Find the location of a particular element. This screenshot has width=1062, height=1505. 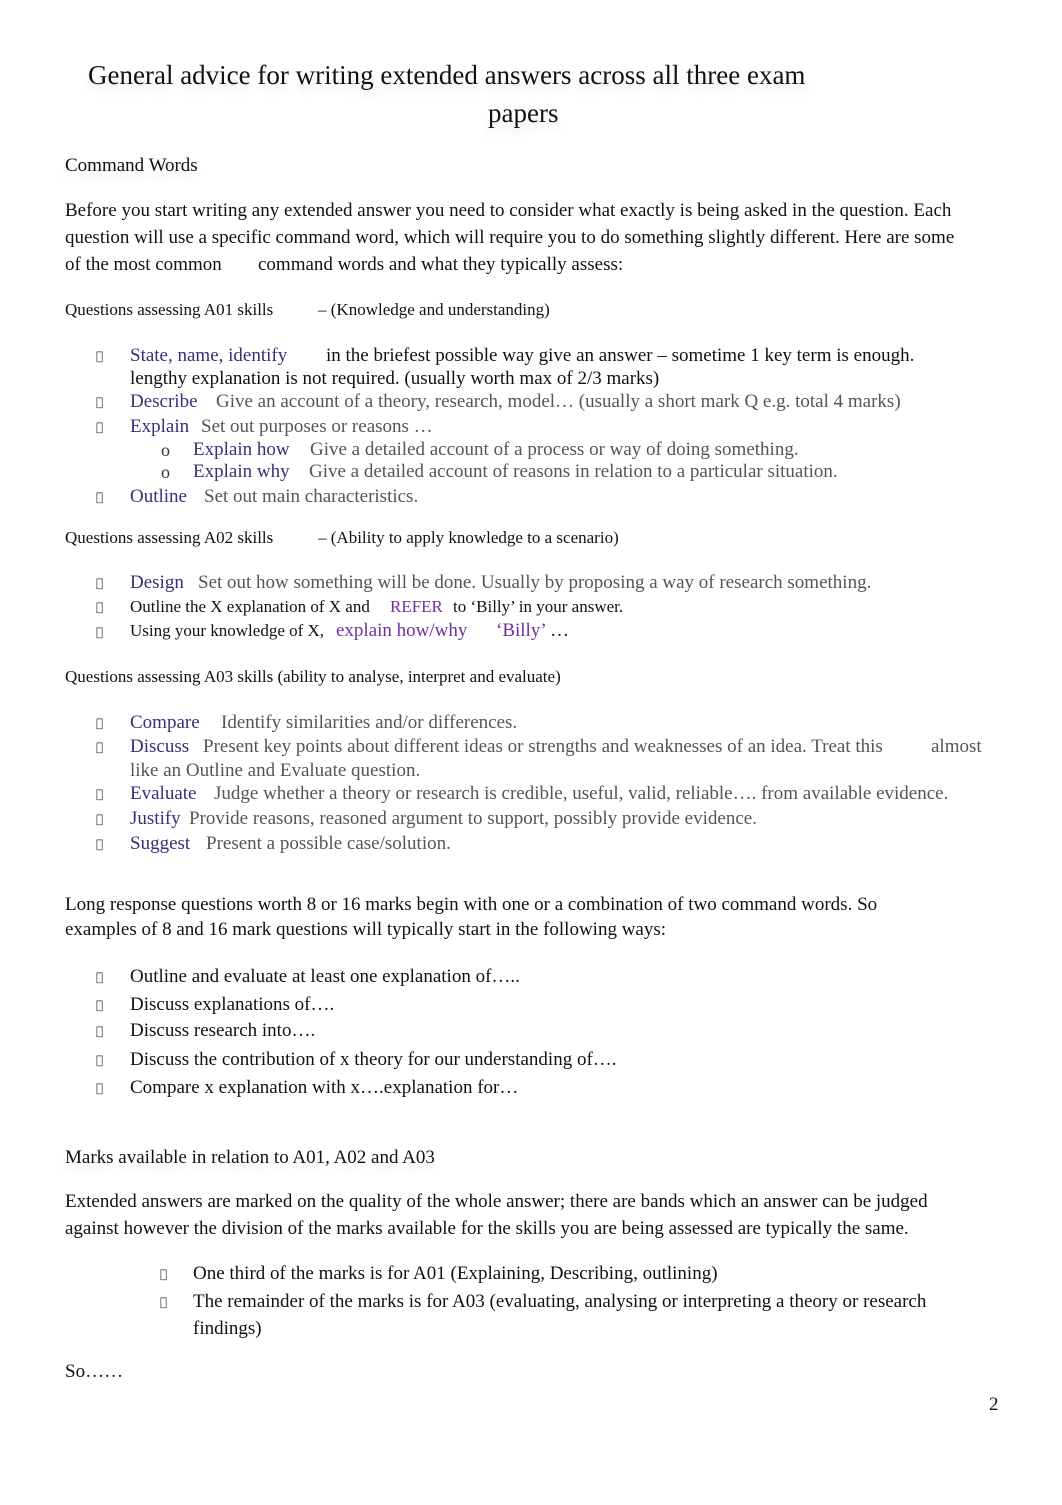

list-item: Discuss research into…. is located at coordinates (223, 1030).